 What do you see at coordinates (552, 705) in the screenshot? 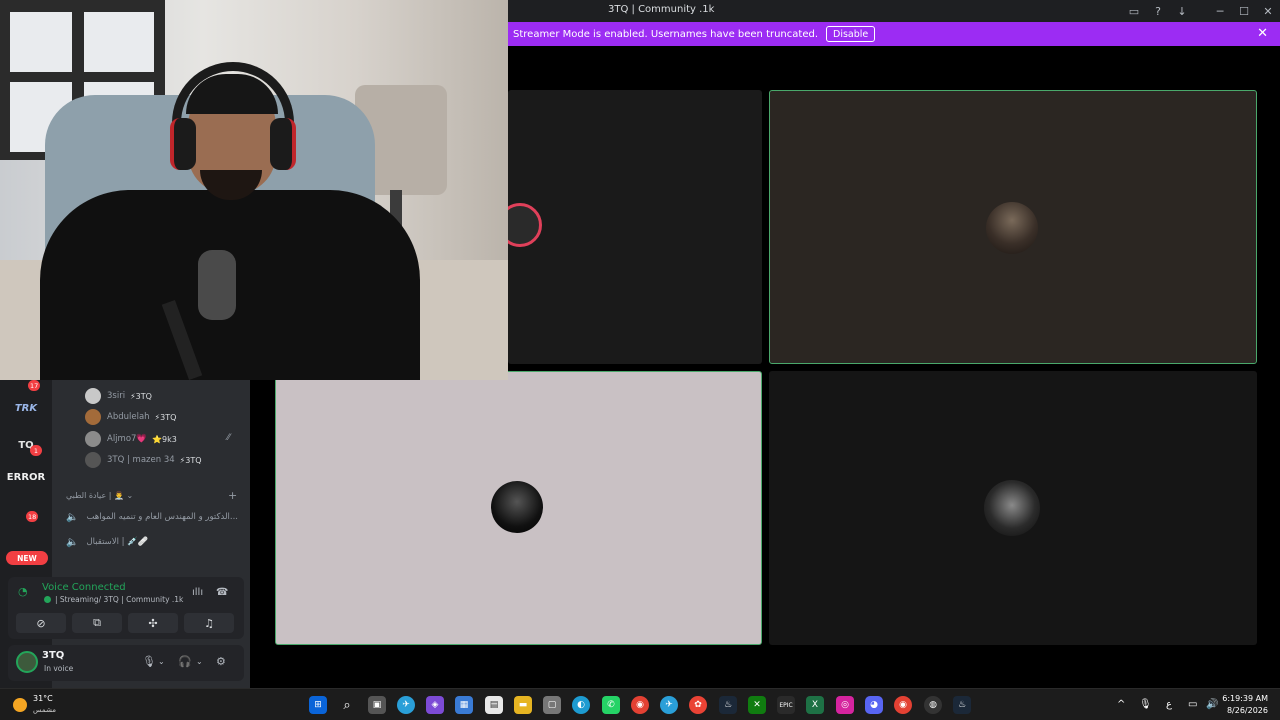
I see `app-icon: ▢` at bounding box center [552, 705].